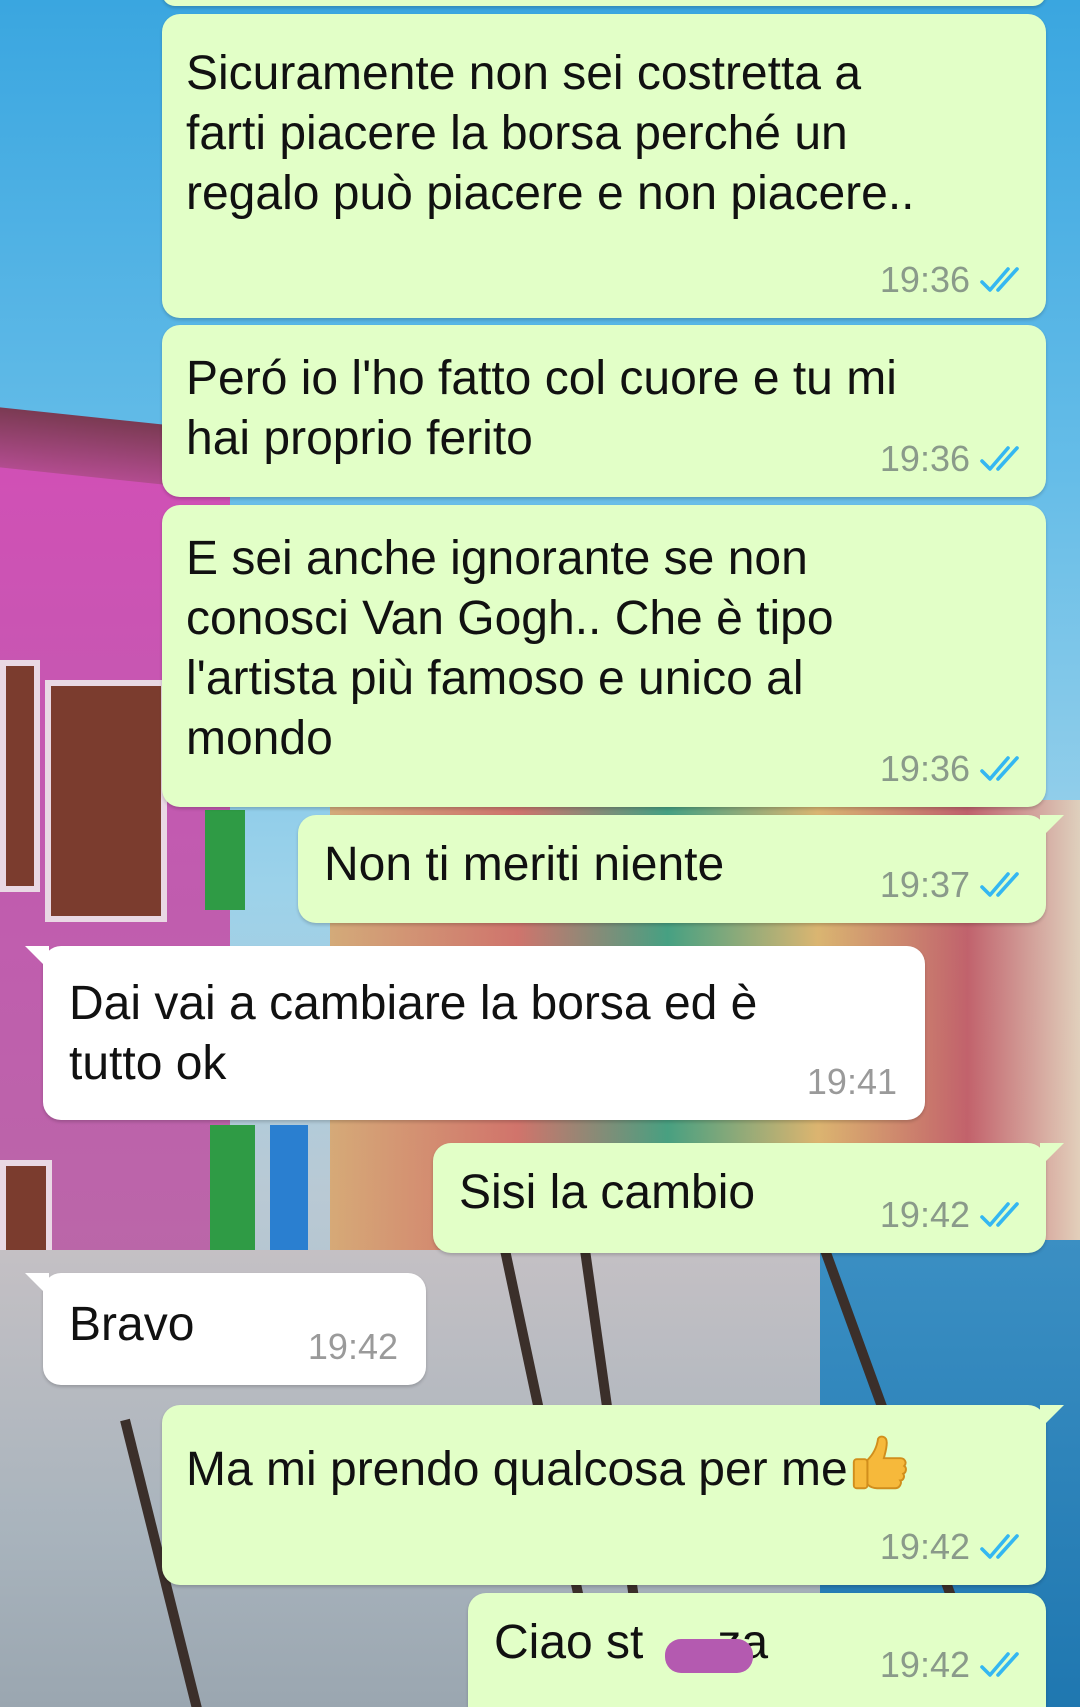 The image size is (1080, 1707). I want to click on message-time: 19:41, so click(851, 1081).